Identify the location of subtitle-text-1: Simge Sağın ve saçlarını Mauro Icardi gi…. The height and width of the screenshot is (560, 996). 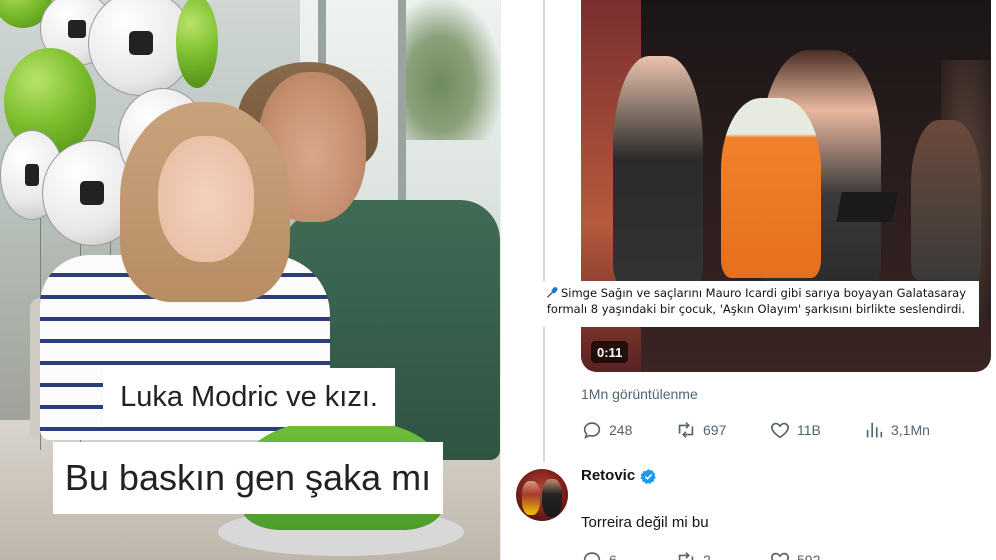
(763, 293).